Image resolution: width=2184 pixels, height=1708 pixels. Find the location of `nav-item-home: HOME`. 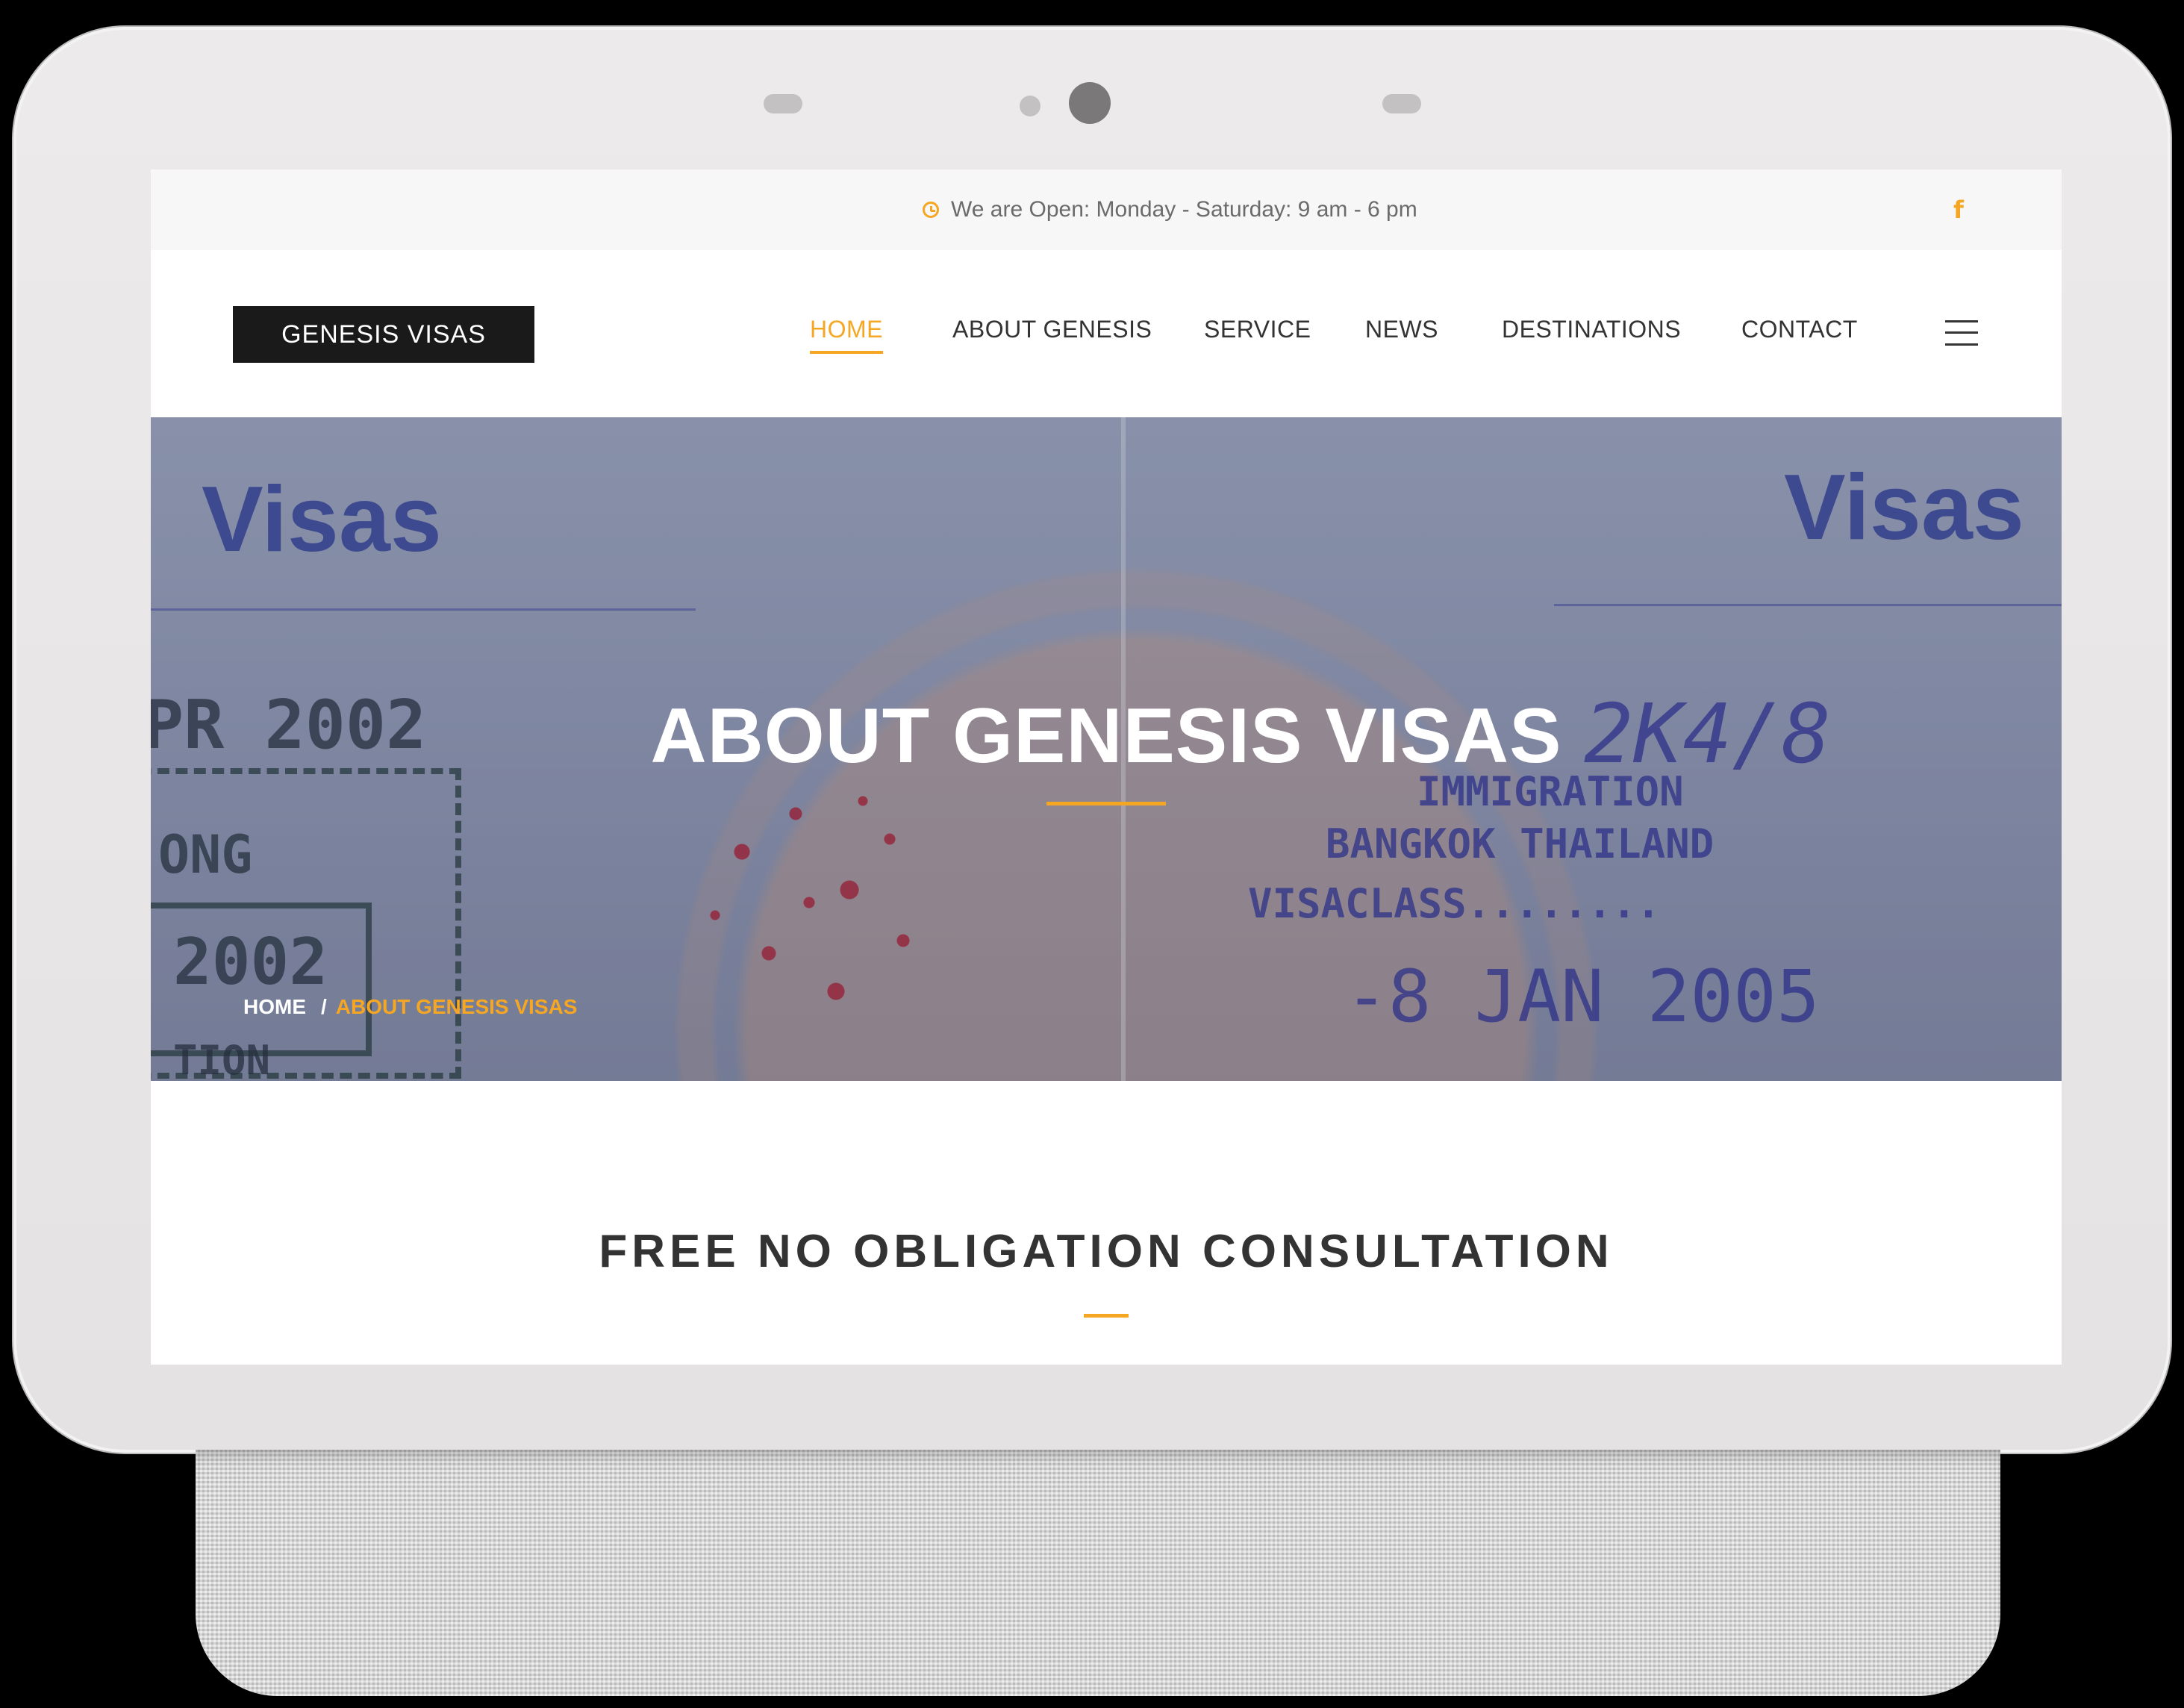

nav-item-home: HOME is located at coordinates (846, 335).